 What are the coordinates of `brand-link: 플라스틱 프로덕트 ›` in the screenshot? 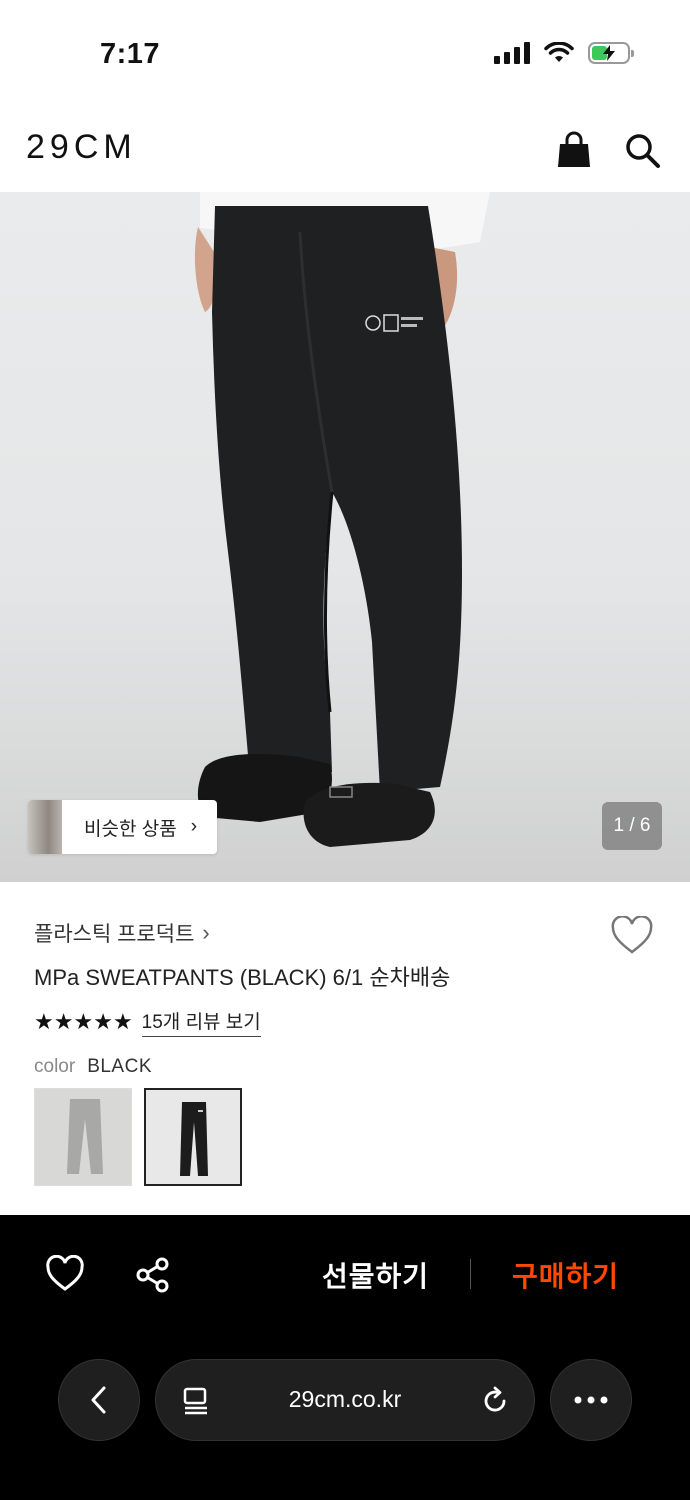 It's located at (122, 933).